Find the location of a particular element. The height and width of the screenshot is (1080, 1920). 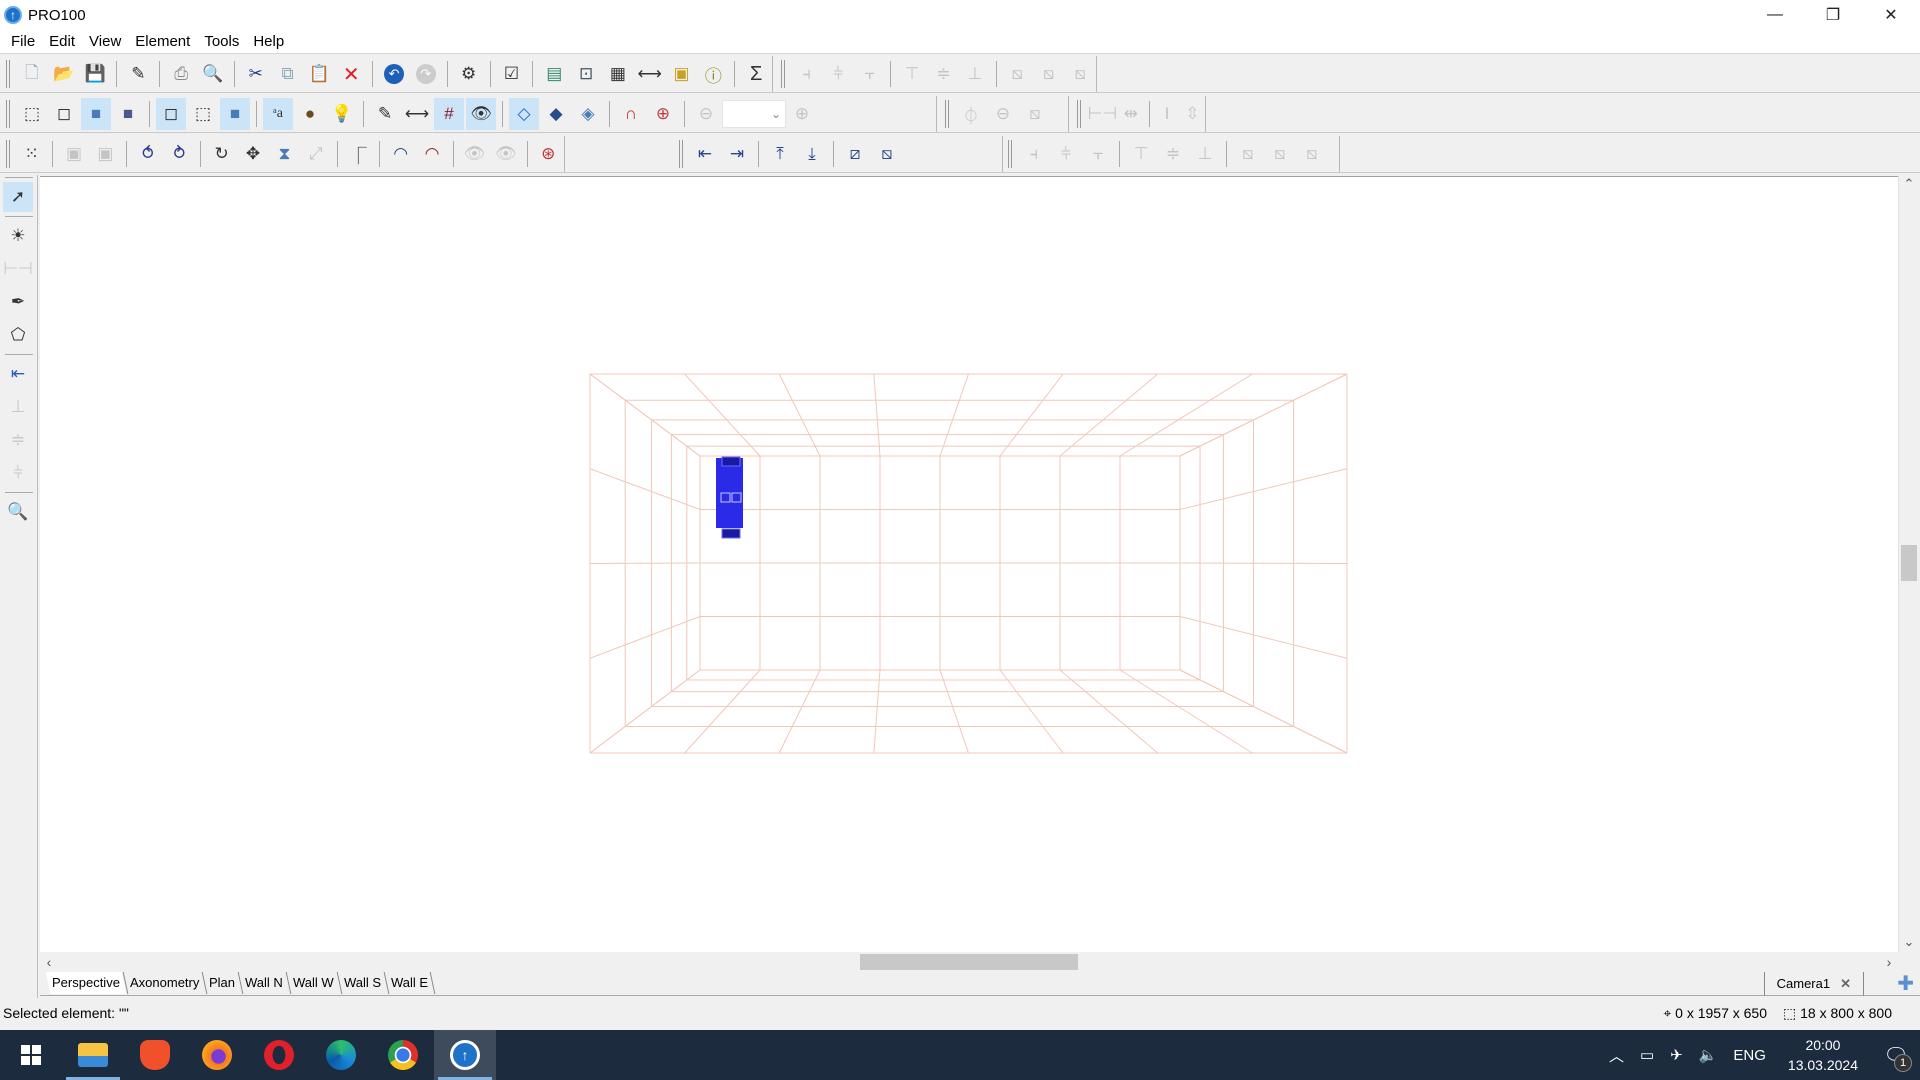

find-button: ⊡ is located at coordinates (586, 74).